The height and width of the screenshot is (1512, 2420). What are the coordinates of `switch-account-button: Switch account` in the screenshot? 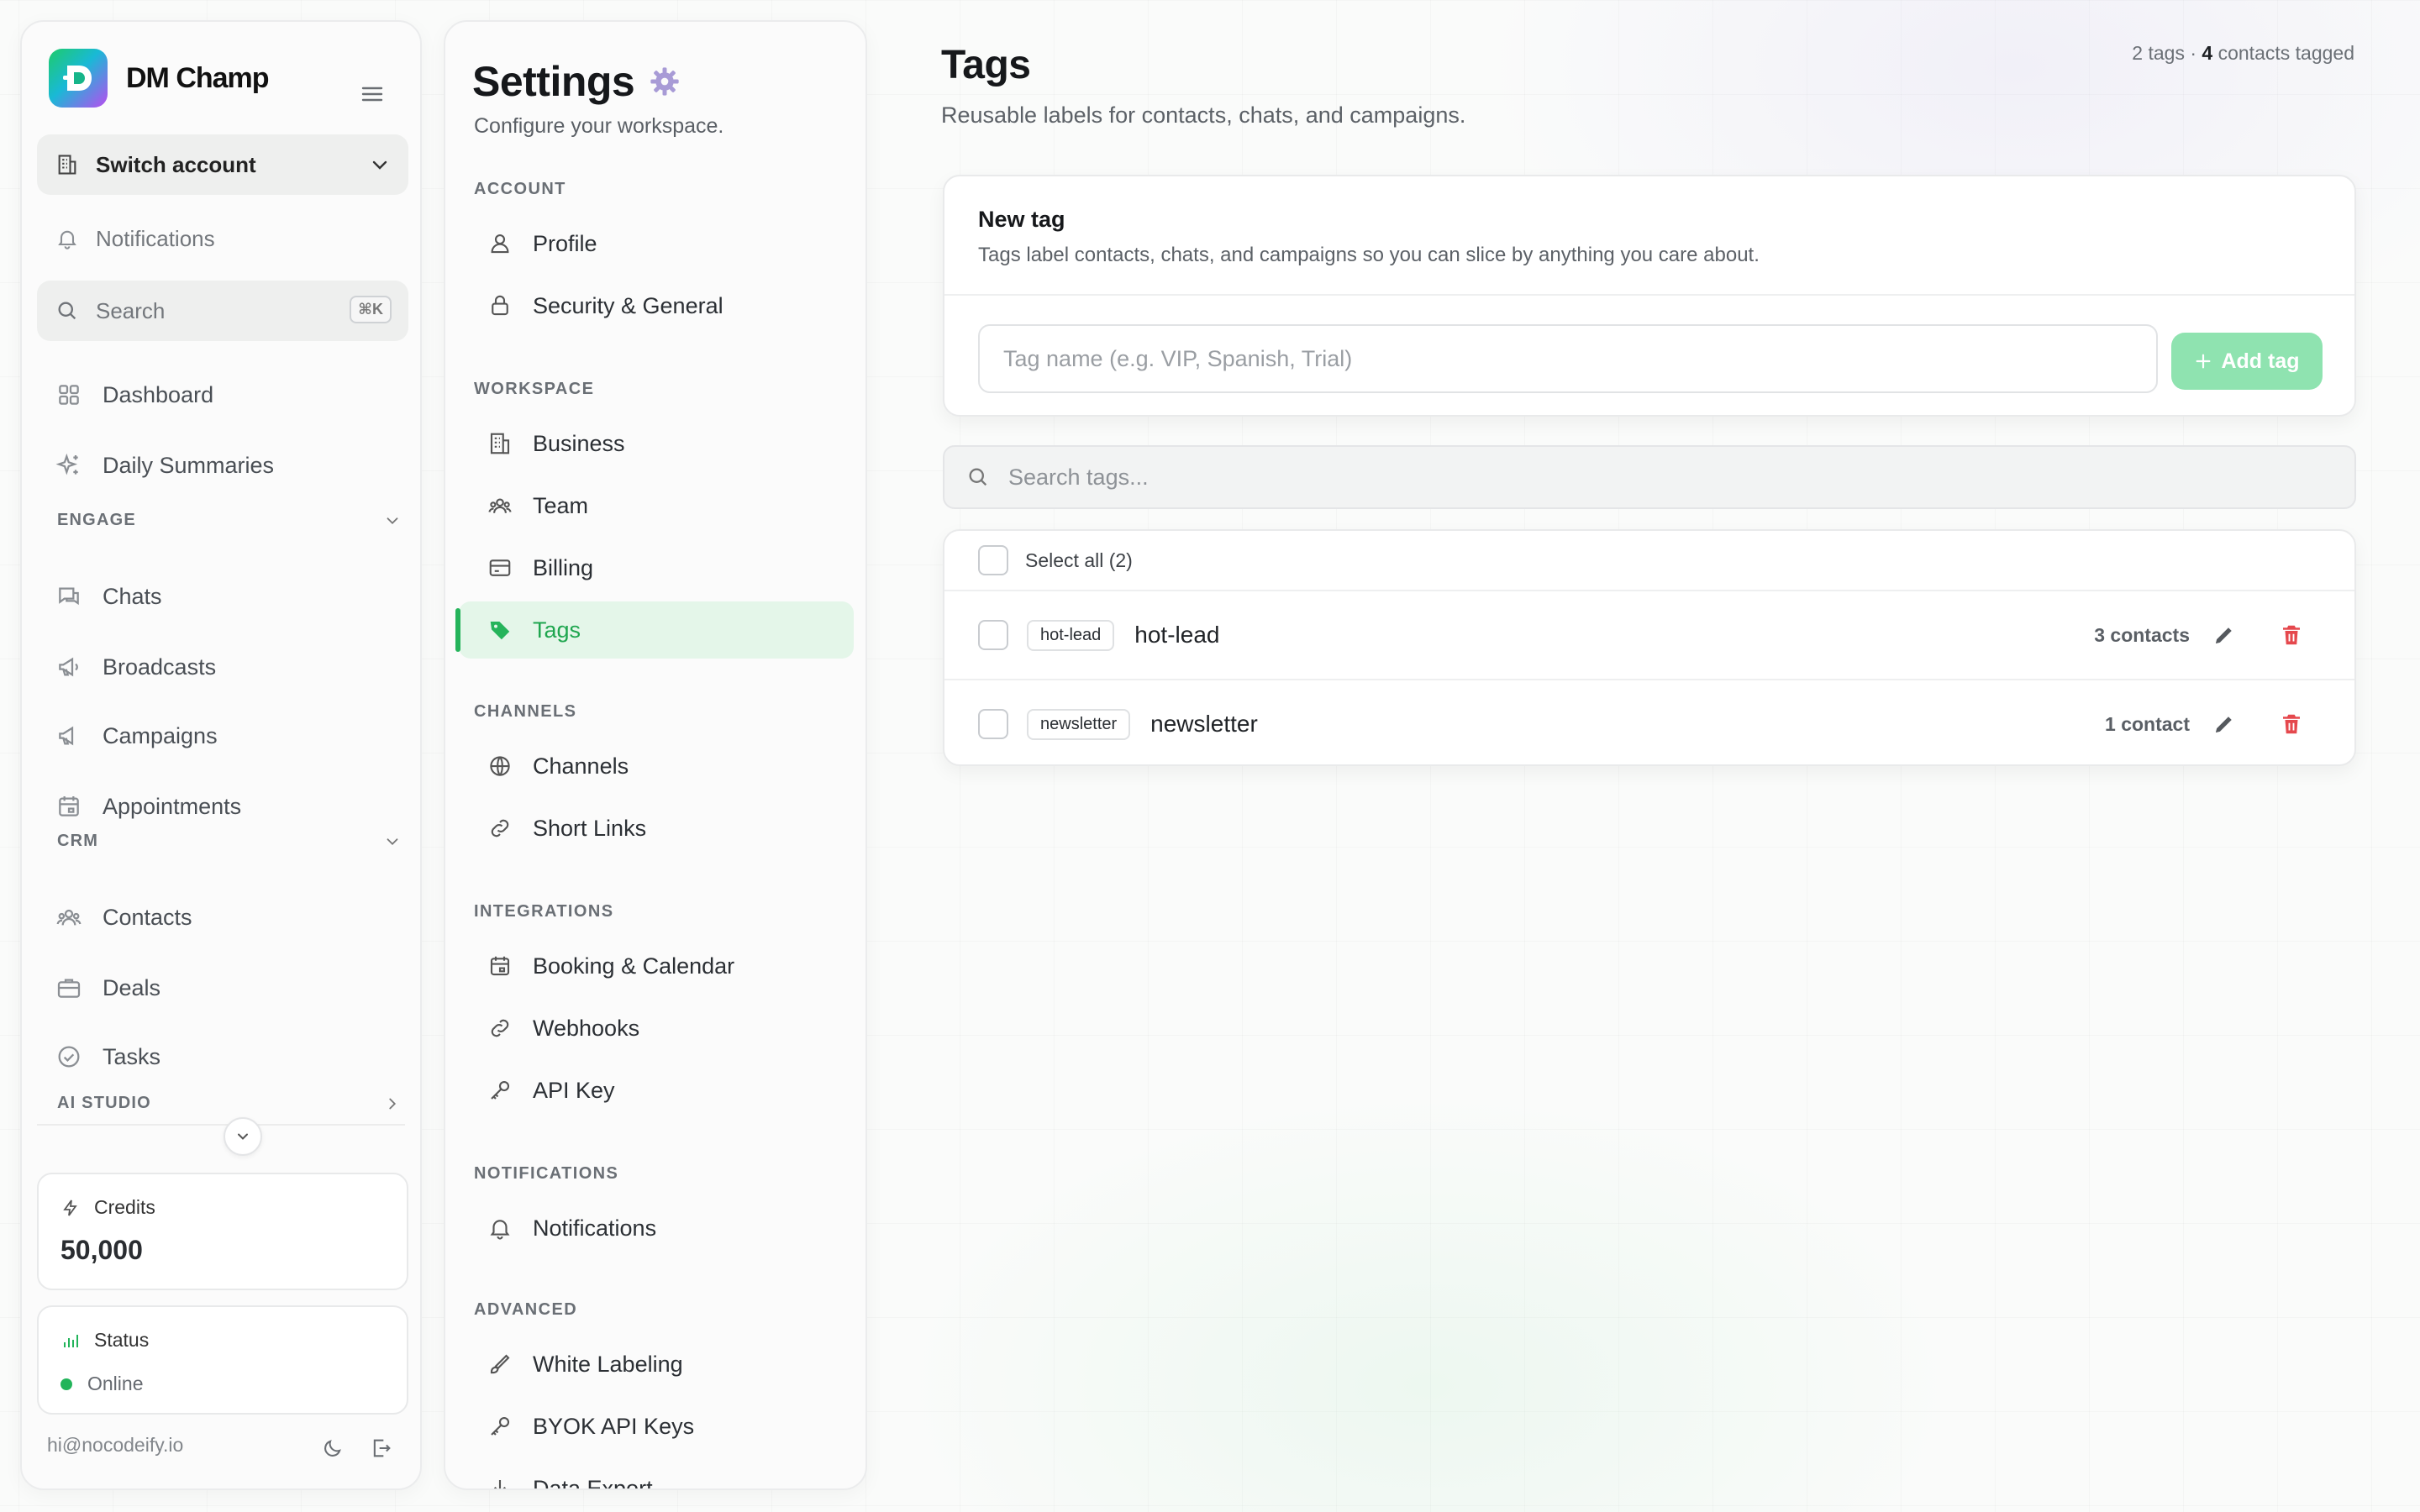 It's located at (223, 164).